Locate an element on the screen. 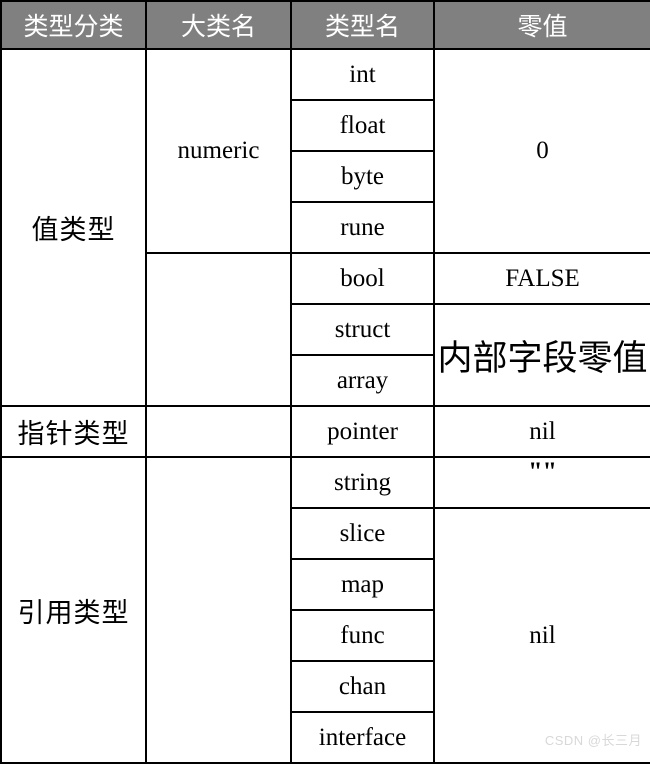  header-row: 类型分类 大类名 类型名 零值 is located at coordinates (325, 25).